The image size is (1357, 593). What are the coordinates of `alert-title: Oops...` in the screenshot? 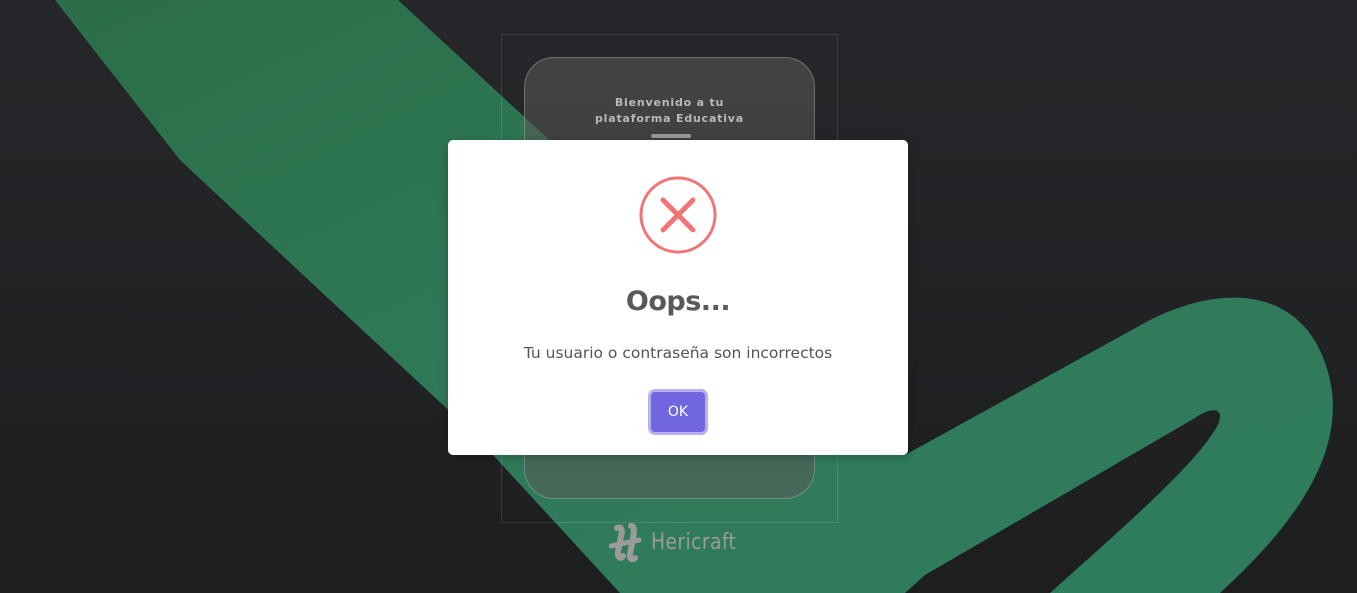 It's located at (678, 301).